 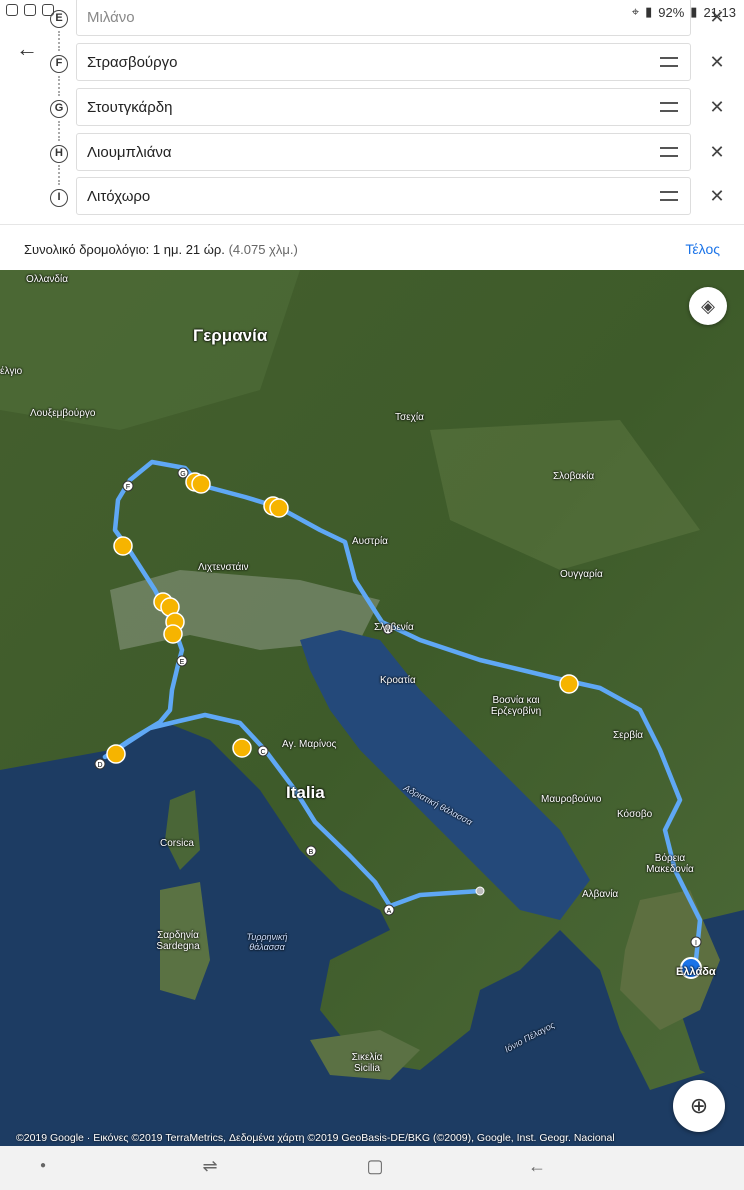 I want to click on remove-stop-i-icon: ✕, so click(x=717, y=196).